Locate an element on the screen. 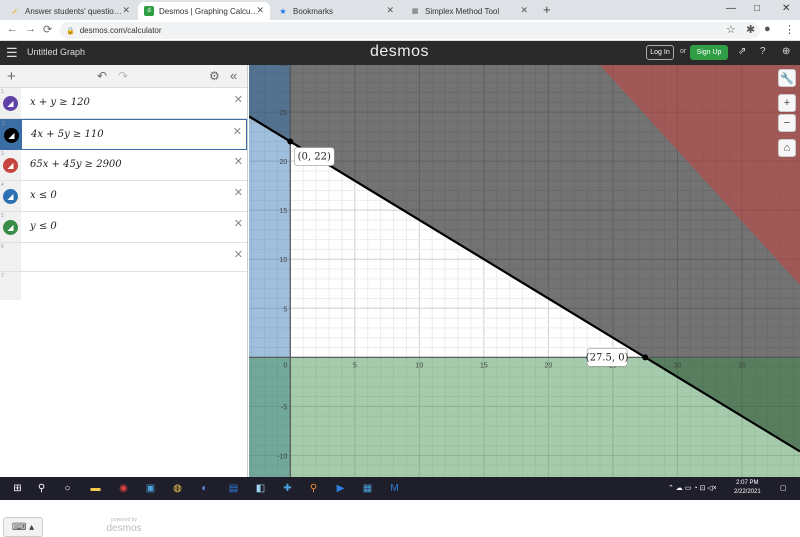  graph-title: Untitled Graph is located at coordinates (56, 52).